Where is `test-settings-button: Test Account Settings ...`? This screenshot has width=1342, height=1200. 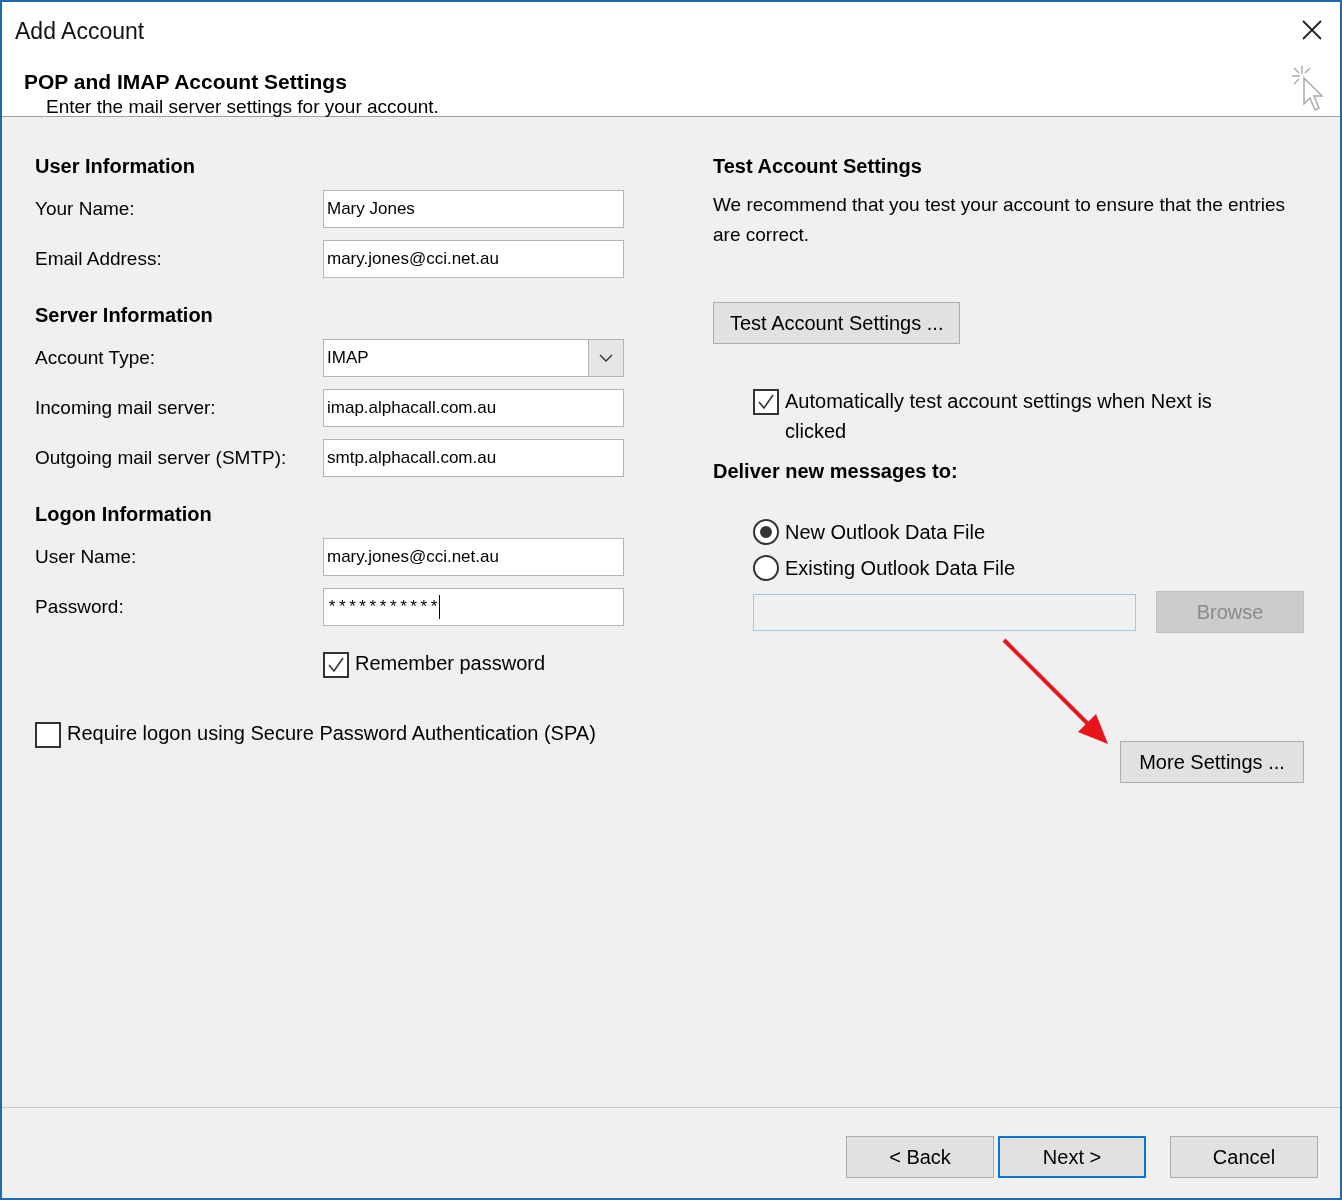
test-settings-button: Test Account Settings ... is located at coordinates (837, 323).